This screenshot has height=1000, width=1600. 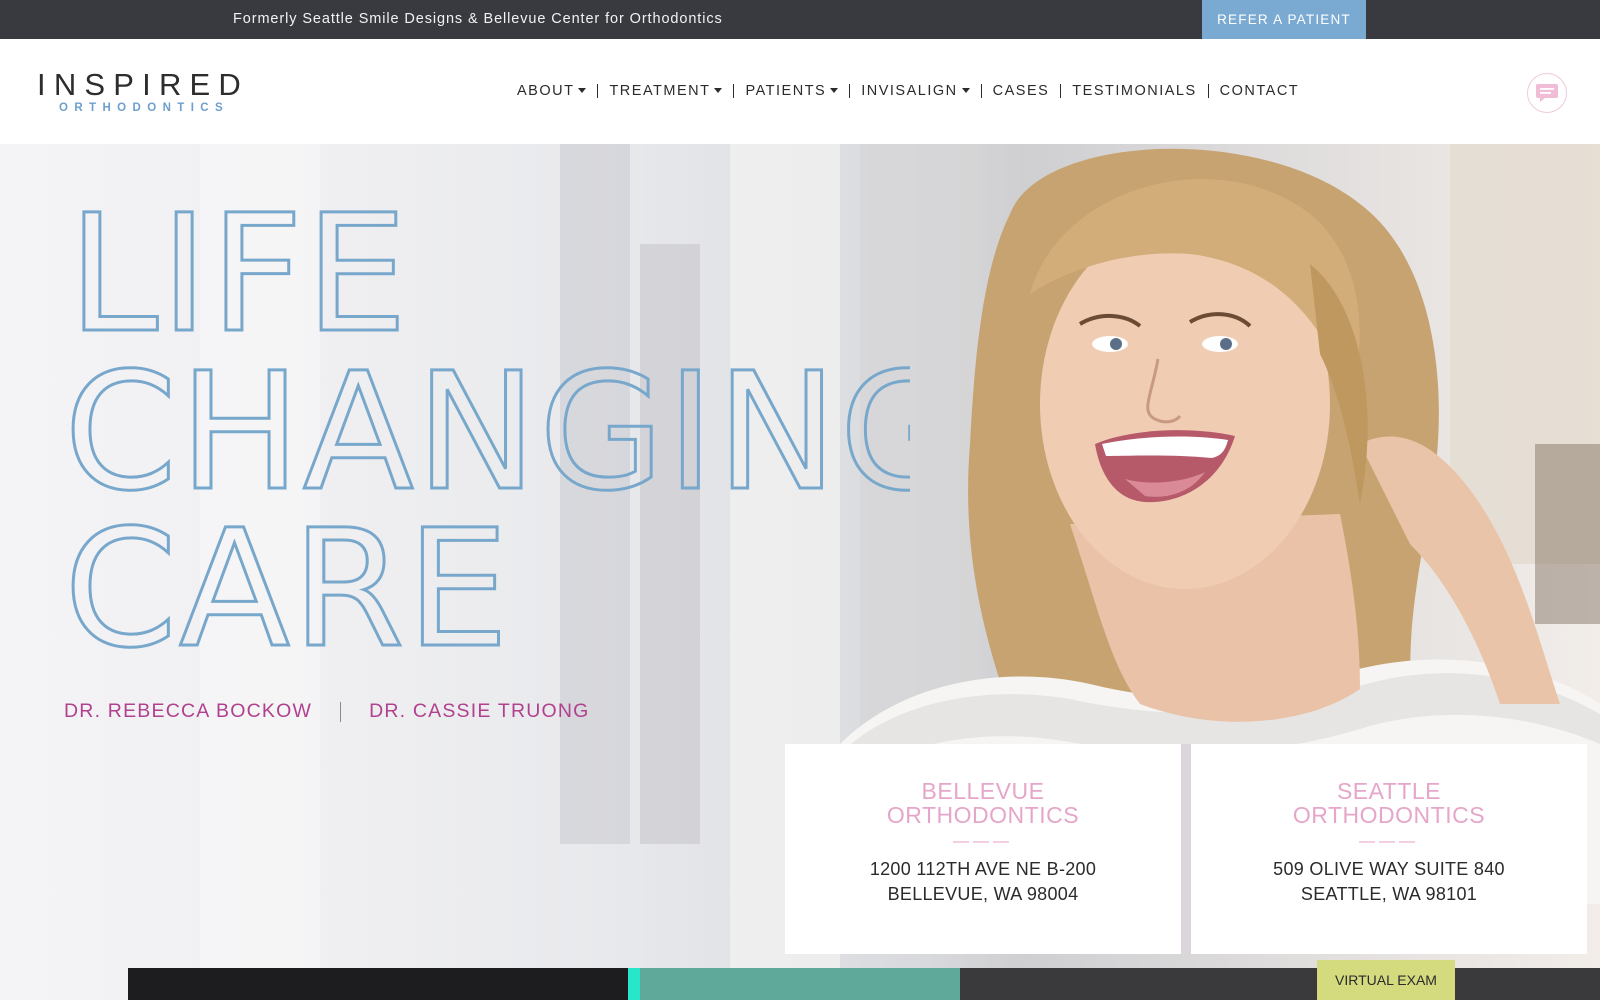 I want to click on logo-sub: ORTHODONTICS, so click(x=144, y=108).